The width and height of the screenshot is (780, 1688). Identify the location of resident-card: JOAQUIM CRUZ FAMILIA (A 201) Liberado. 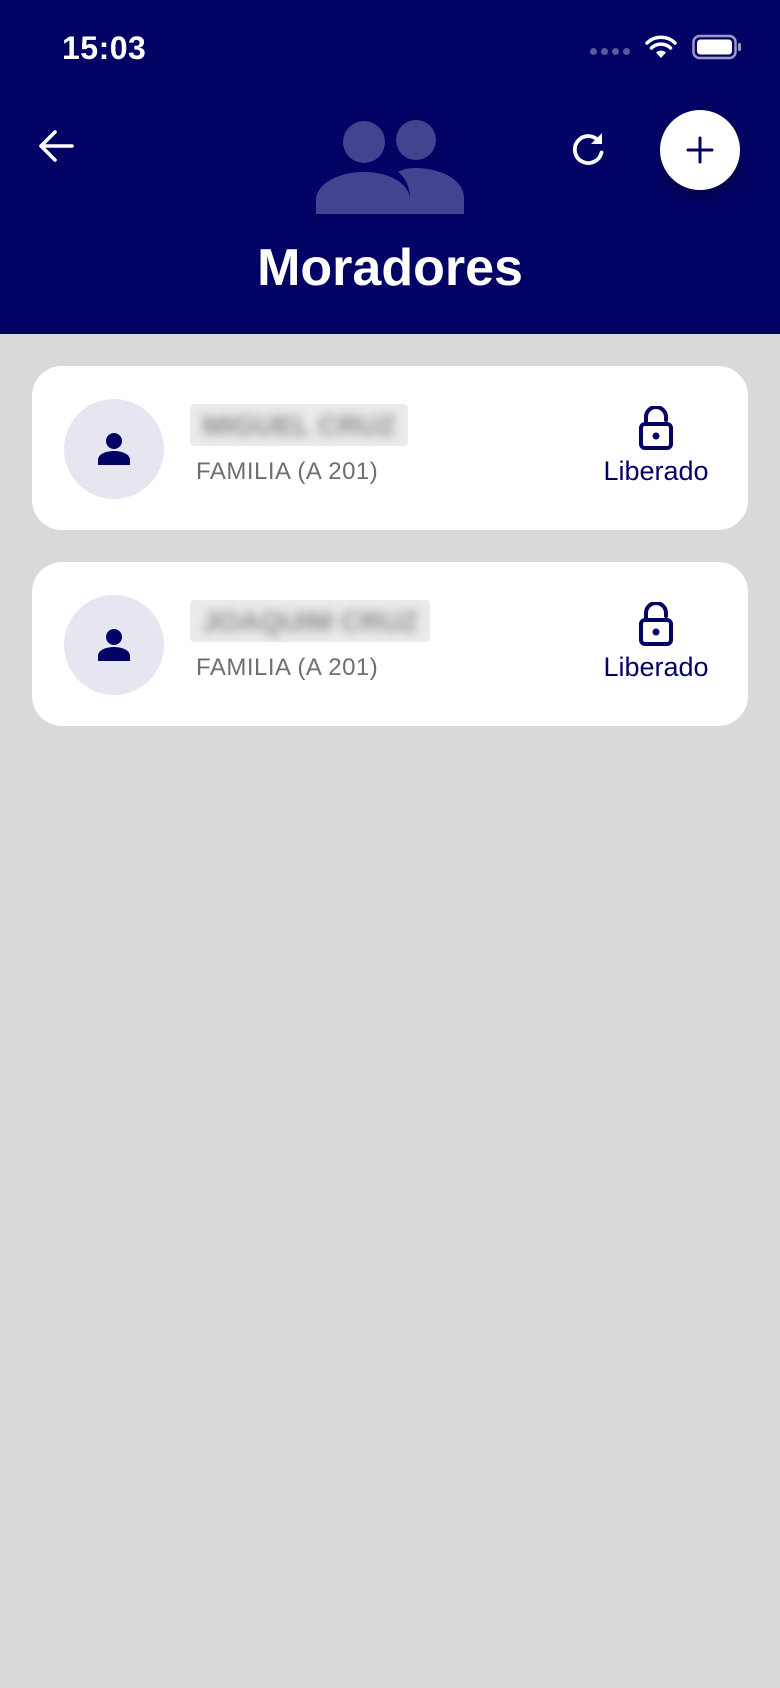
(390, 644).